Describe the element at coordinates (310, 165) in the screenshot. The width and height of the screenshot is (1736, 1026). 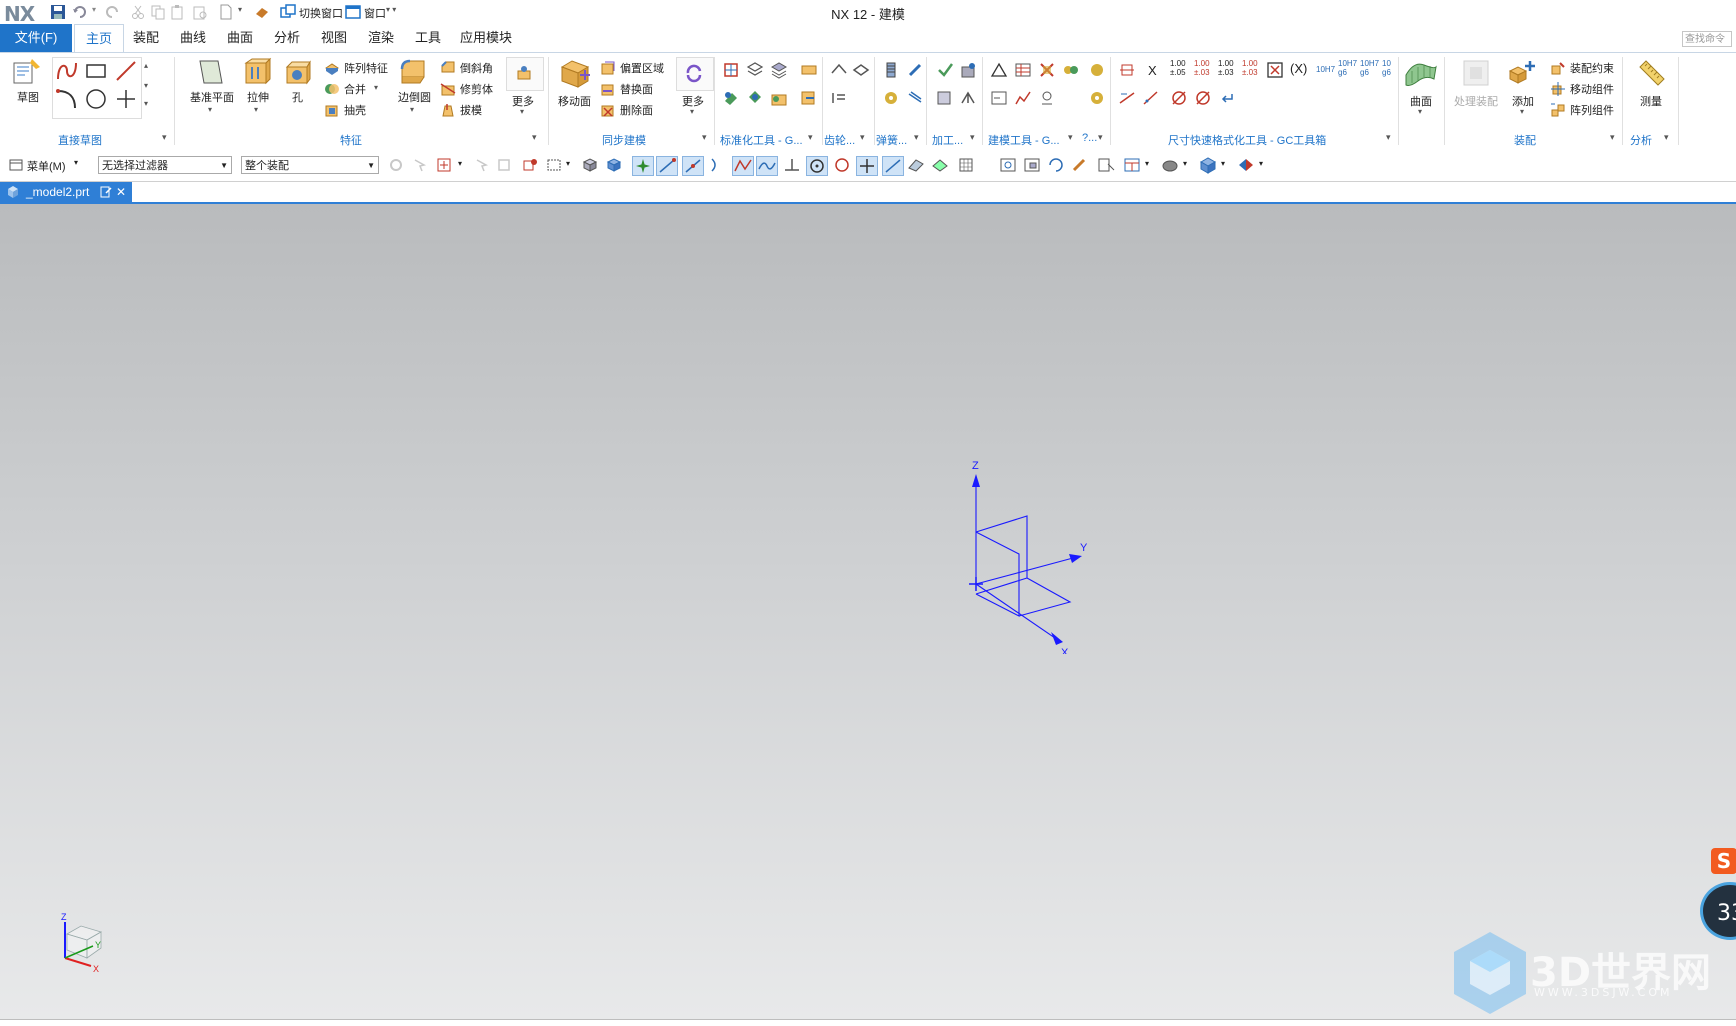
I see `selection-scope-select: 整个装配 ▼` at that location.